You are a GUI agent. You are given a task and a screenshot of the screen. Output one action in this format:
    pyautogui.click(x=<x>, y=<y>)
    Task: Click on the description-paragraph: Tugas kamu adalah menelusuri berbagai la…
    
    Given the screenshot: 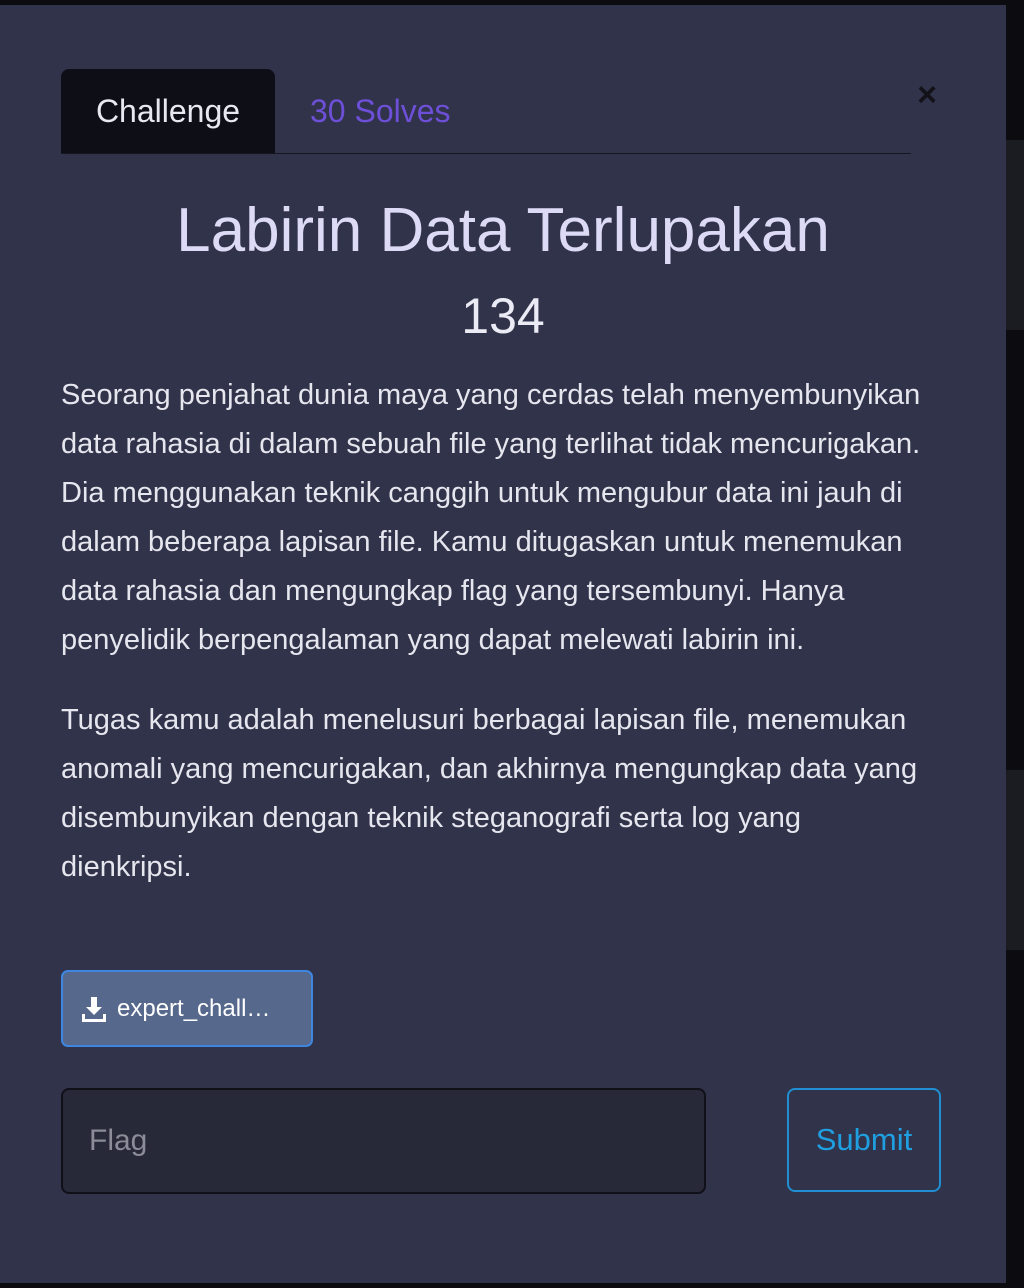 What is the action you would take?
    pyautogui.click(x=489, y=793)
    